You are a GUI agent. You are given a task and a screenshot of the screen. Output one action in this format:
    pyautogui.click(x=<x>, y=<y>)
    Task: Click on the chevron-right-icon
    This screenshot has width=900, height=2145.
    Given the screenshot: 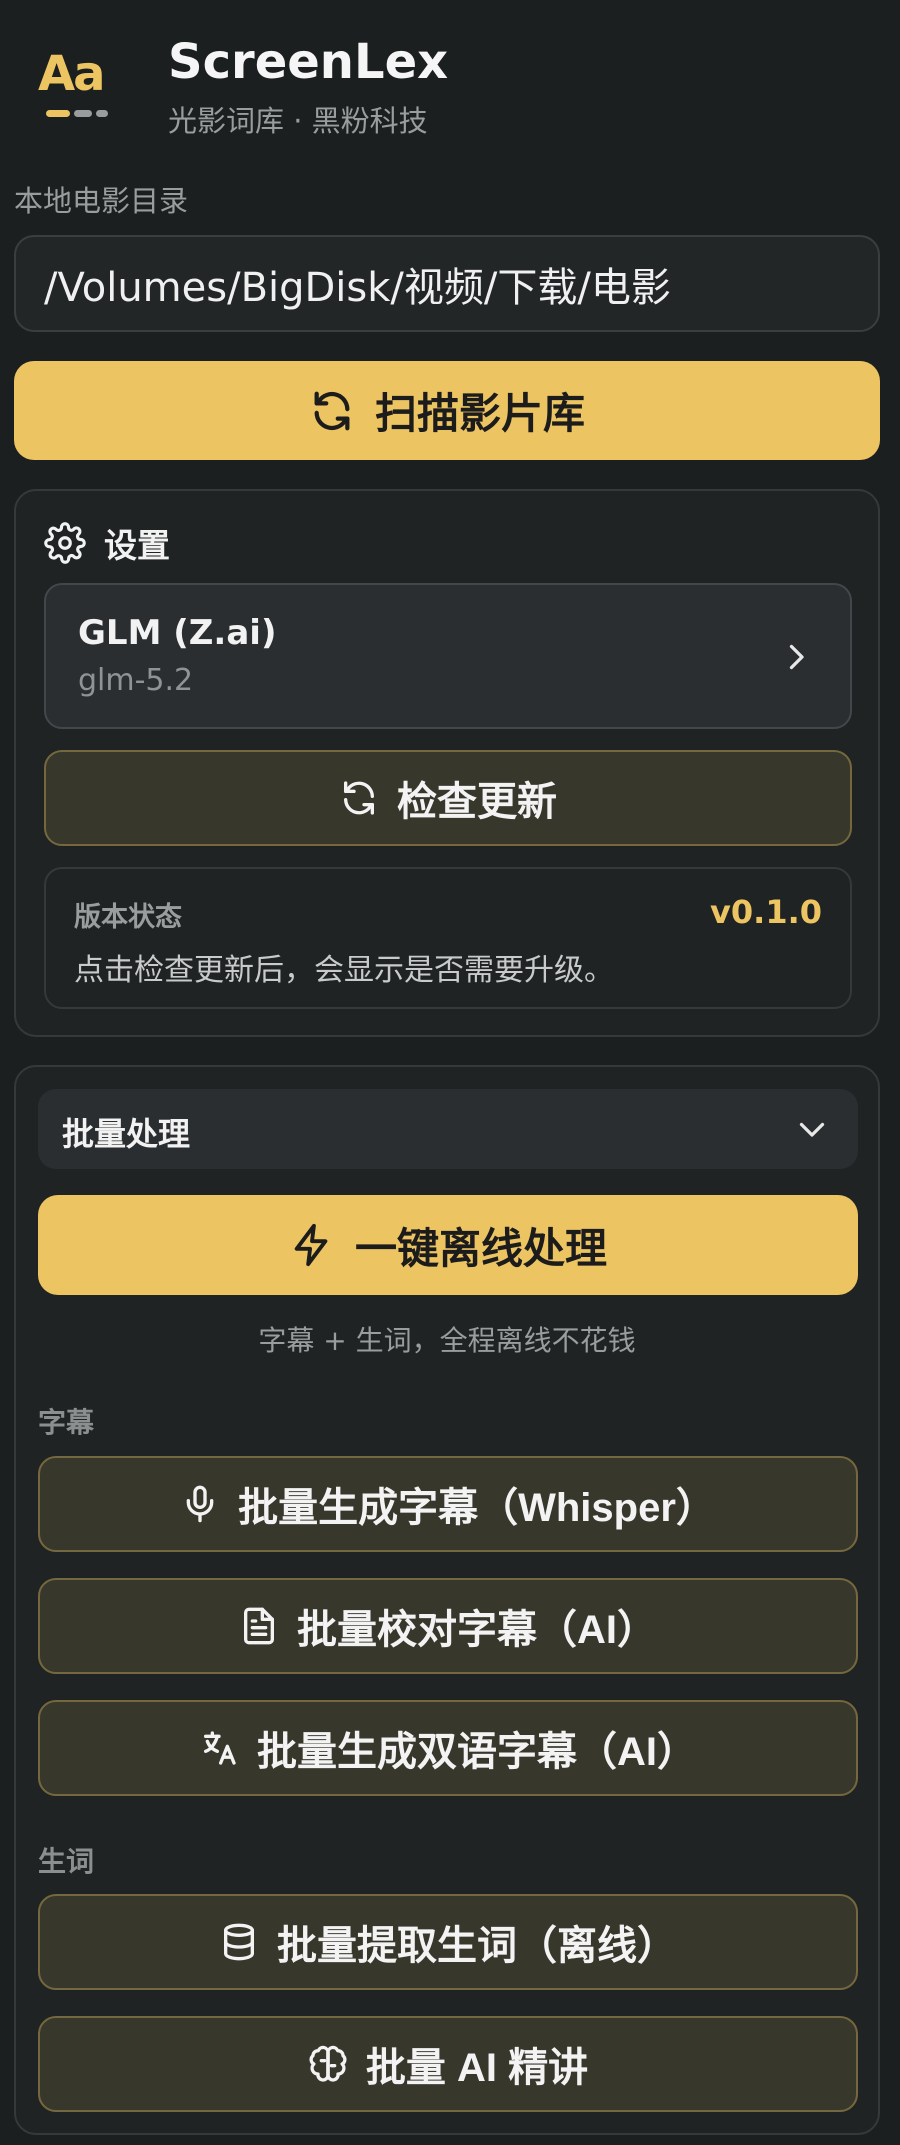 What is the action you would take?
    pyautogui.click(x=796, y=657)
    